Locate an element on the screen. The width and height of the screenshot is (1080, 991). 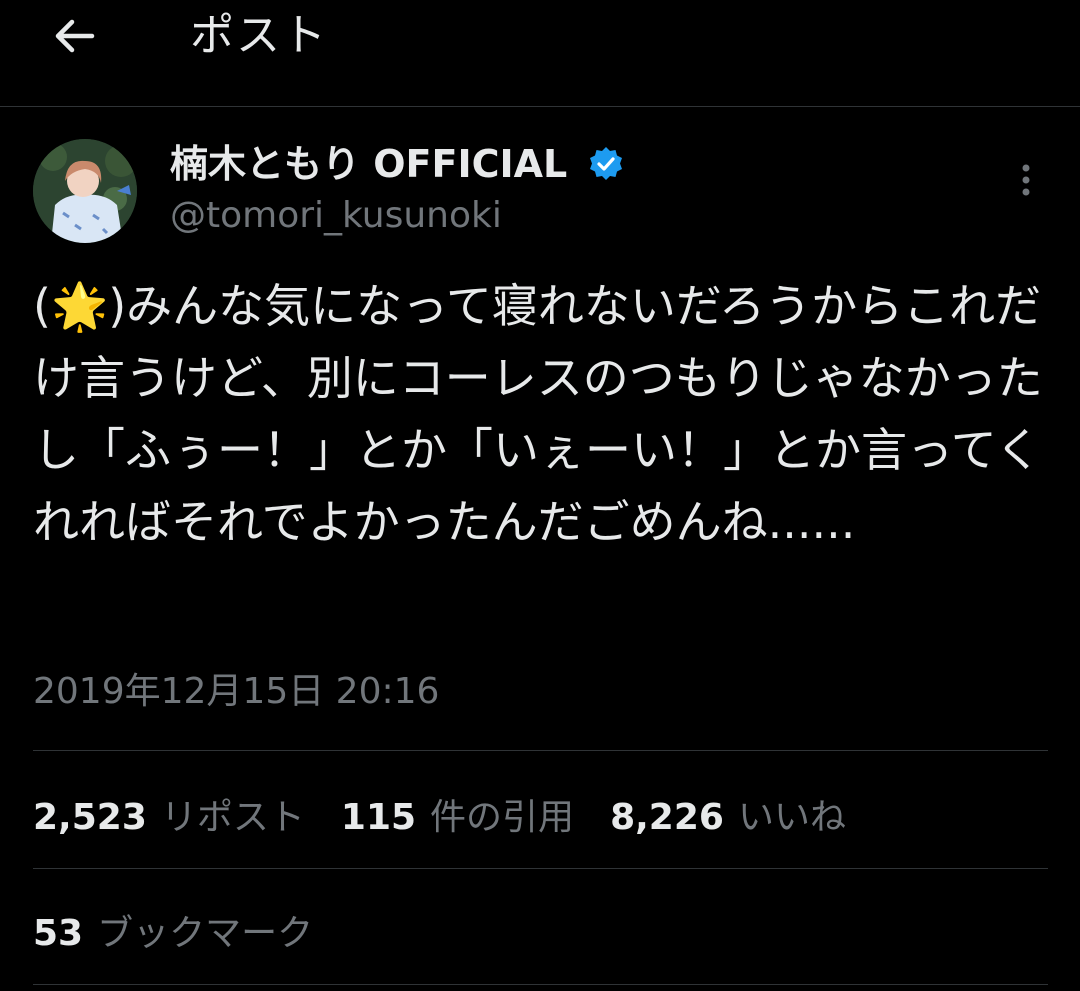
bookmark-label: ブックマーク is located at coordinates (205, 933).